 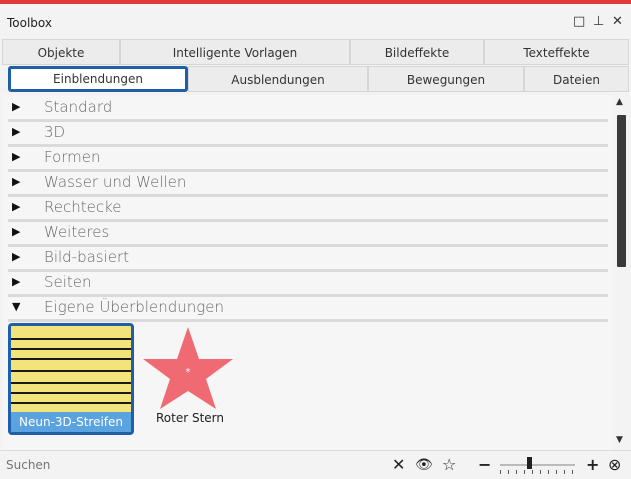 What do you see at coordinates (98, 79) in the screenshot?
I see `tab-einblendungen: Einblendungen` at bounding box center [98, 79].